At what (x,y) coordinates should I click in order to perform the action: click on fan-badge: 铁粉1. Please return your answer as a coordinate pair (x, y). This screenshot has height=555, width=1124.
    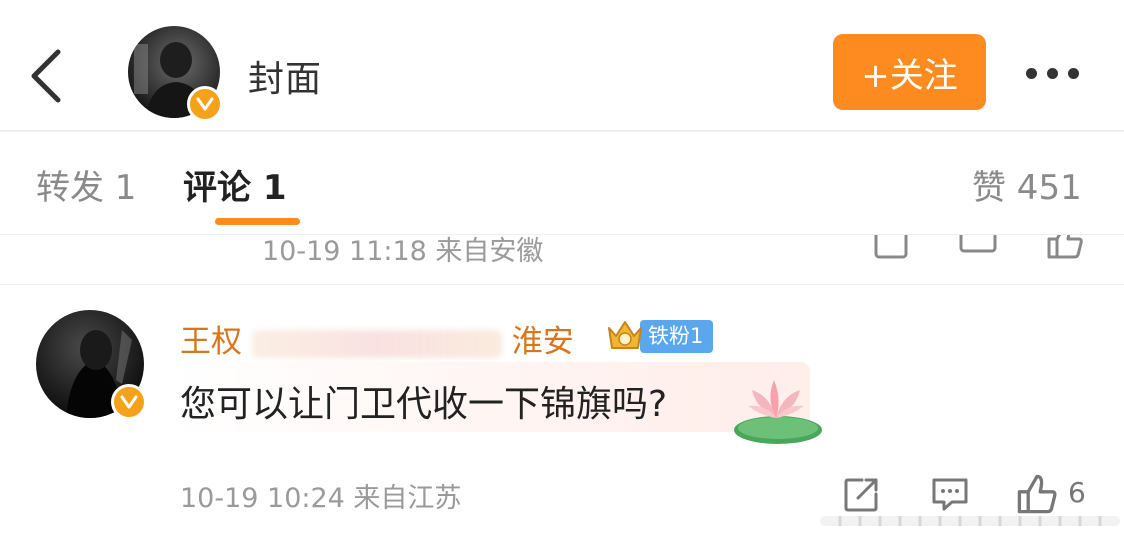
    Looking at the image, I should click on (660, 336).